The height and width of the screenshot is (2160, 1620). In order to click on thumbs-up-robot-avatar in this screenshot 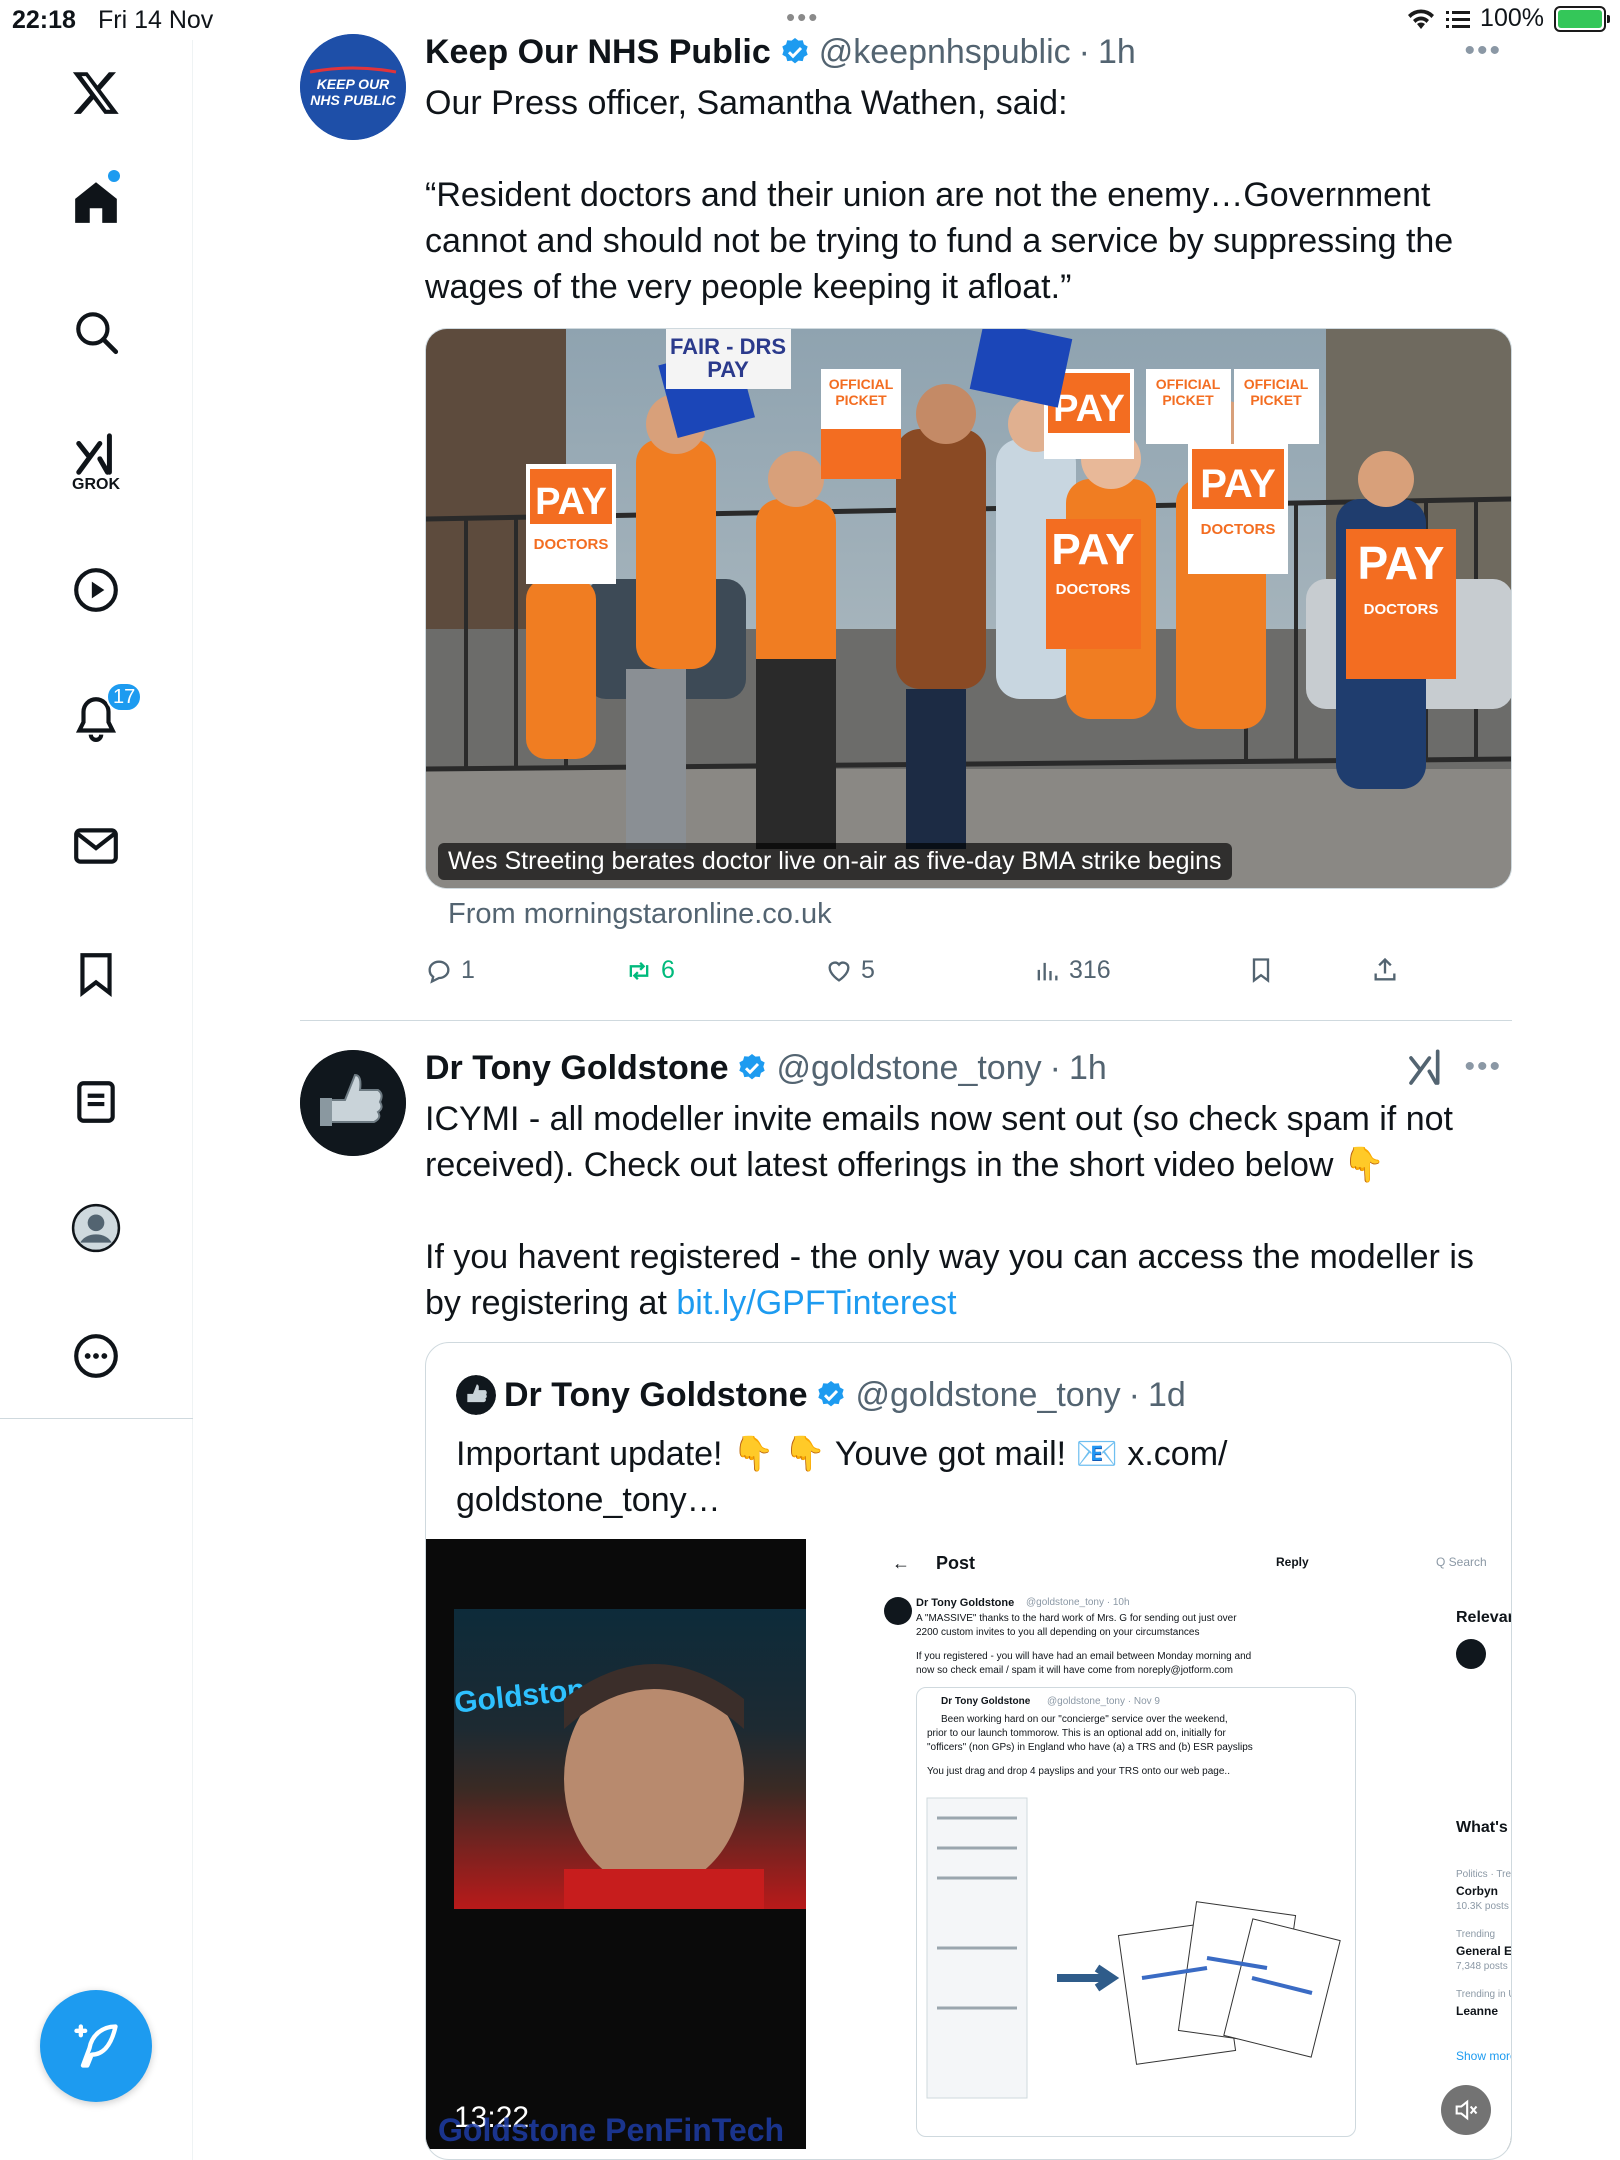, I will do `click(353, 1103)`.